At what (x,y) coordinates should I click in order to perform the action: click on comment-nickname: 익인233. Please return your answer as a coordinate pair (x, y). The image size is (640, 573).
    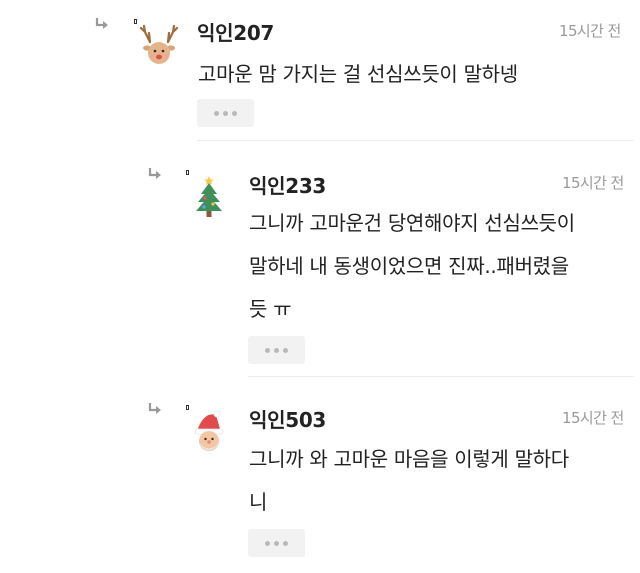
    Looking at the image, I should click on (287, 184).